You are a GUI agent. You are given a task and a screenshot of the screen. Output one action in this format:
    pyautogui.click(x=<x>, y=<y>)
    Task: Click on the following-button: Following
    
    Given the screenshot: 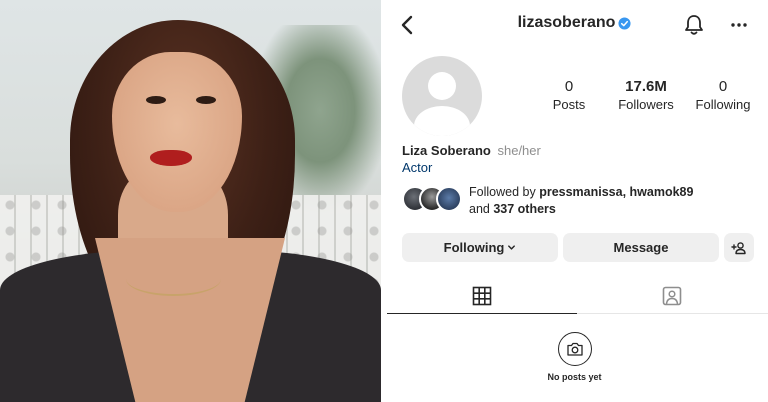 What is the action you would take?
    pyautogui.click(x=480, y=247)
    